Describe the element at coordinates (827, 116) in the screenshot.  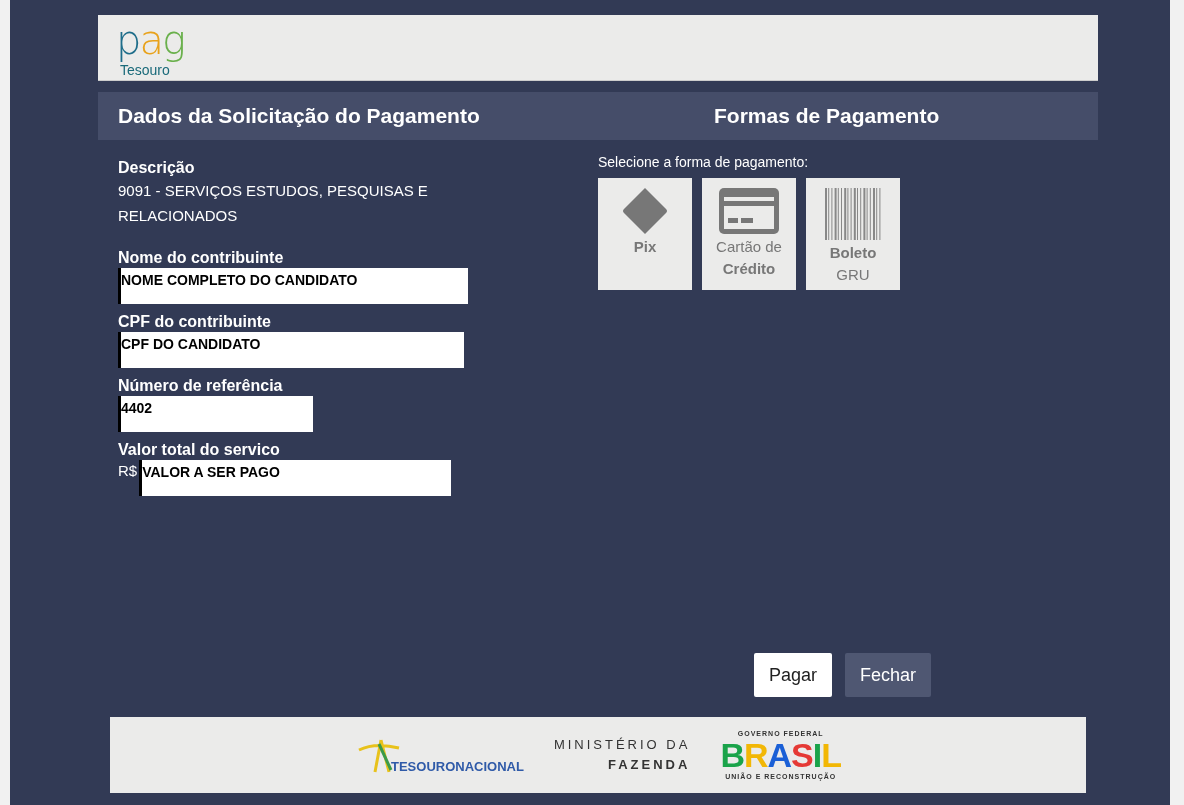
I see `section-title: Formas de Pagamento` at that location.